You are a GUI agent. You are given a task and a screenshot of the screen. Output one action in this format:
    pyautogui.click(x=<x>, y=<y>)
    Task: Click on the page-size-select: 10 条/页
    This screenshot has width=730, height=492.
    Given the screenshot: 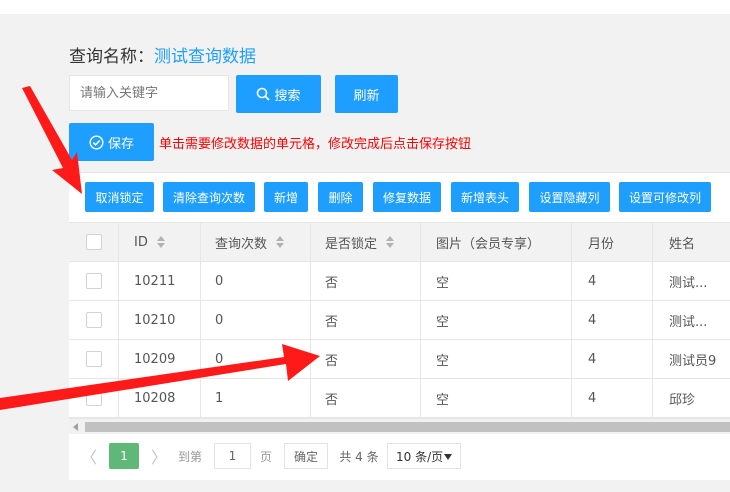 What is the action you would take?
    pyautogui.click(x=424, y=456)
    